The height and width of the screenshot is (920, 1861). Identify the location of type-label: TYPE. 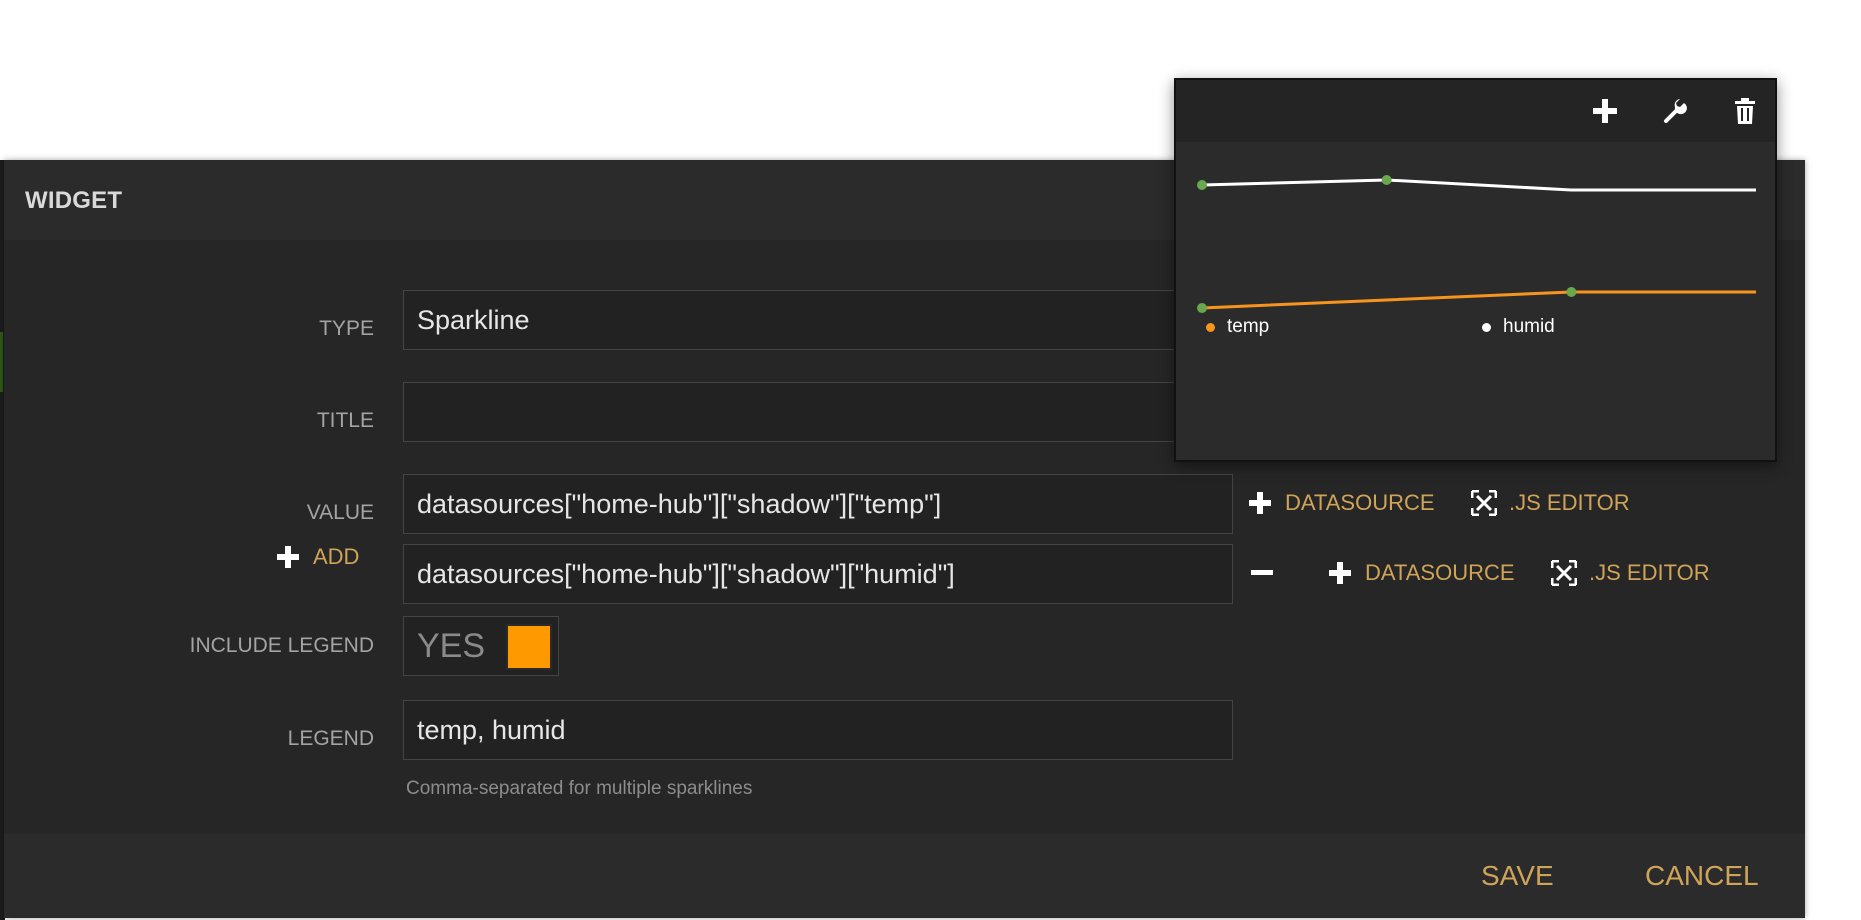
(346, 328).